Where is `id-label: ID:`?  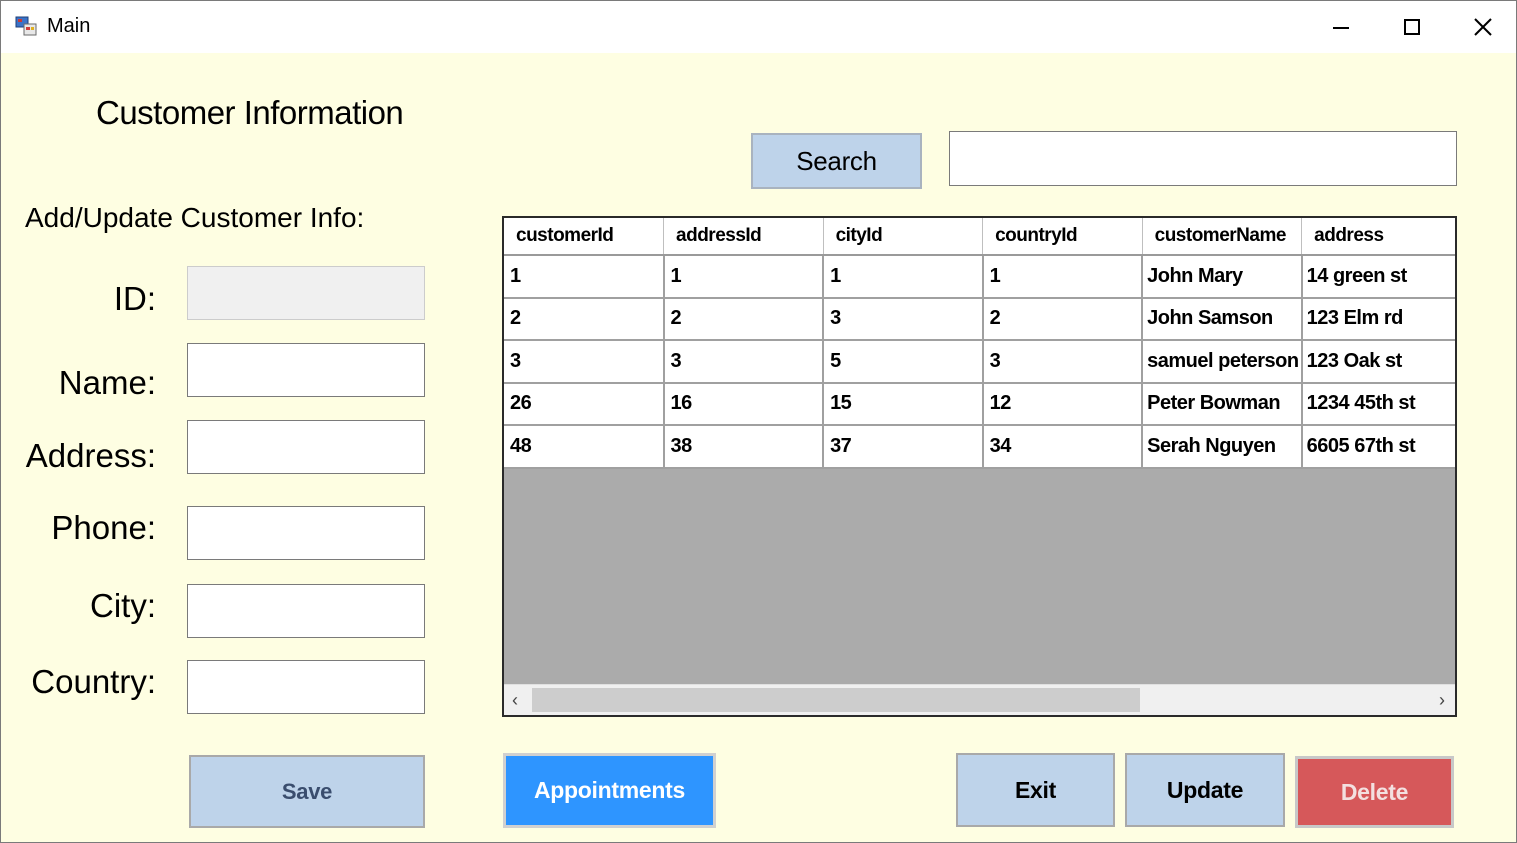
id-label: ID: is located at coordinates (134, 298).